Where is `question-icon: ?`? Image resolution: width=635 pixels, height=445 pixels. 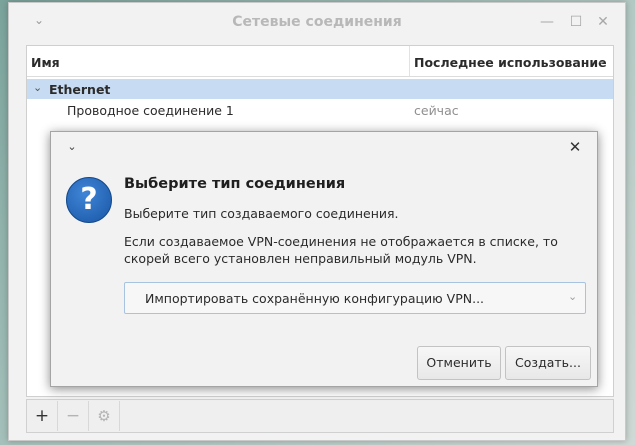
question-icon: ? is located at coordinates (89, 200).